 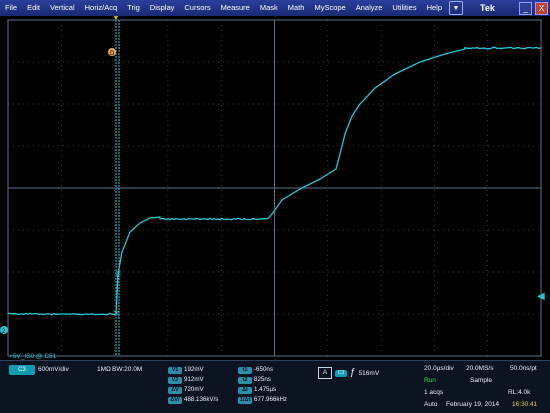 I want to click on brand-logo: Tek, so click(x=487, y=8).